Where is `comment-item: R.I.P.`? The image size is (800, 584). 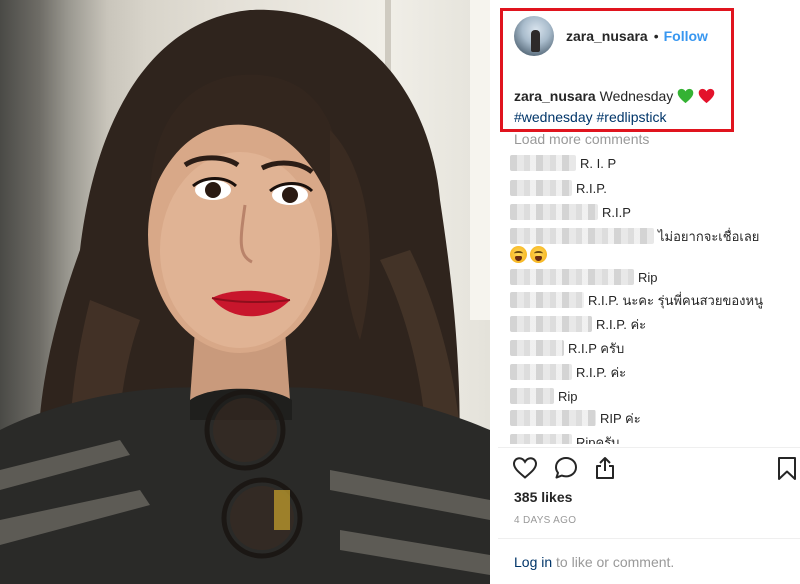 comment-item: R.I.P. is located at coordinates (558, 188).